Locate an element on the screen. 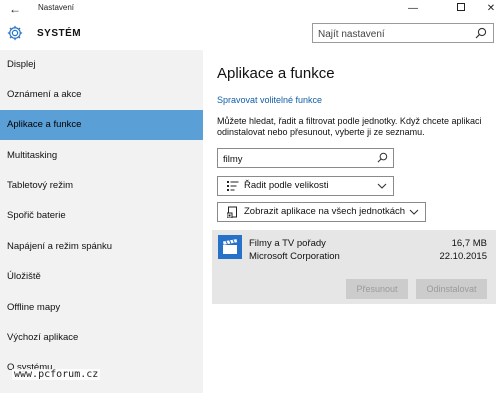 The height and width of the screenshot is (393, 500). page-title: Aplikace a funkce is located at coordinates (276, 73).